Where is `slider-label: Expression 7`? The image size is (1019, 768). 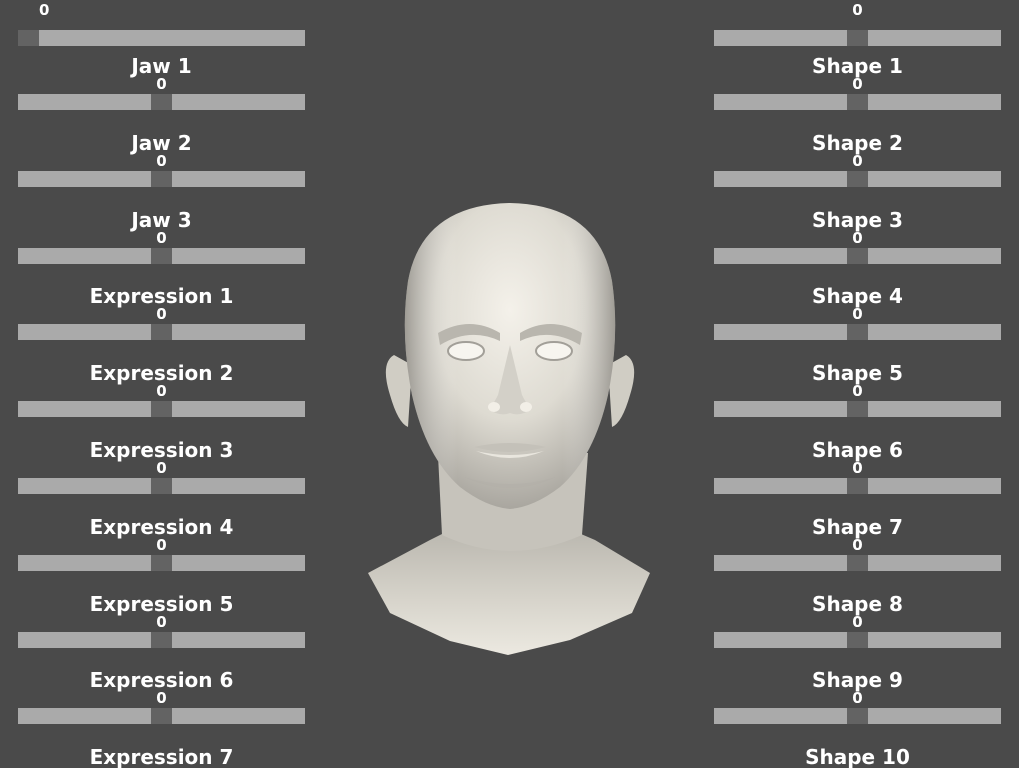 slider-label: Expression 7 is located at coordinates (161, 756).